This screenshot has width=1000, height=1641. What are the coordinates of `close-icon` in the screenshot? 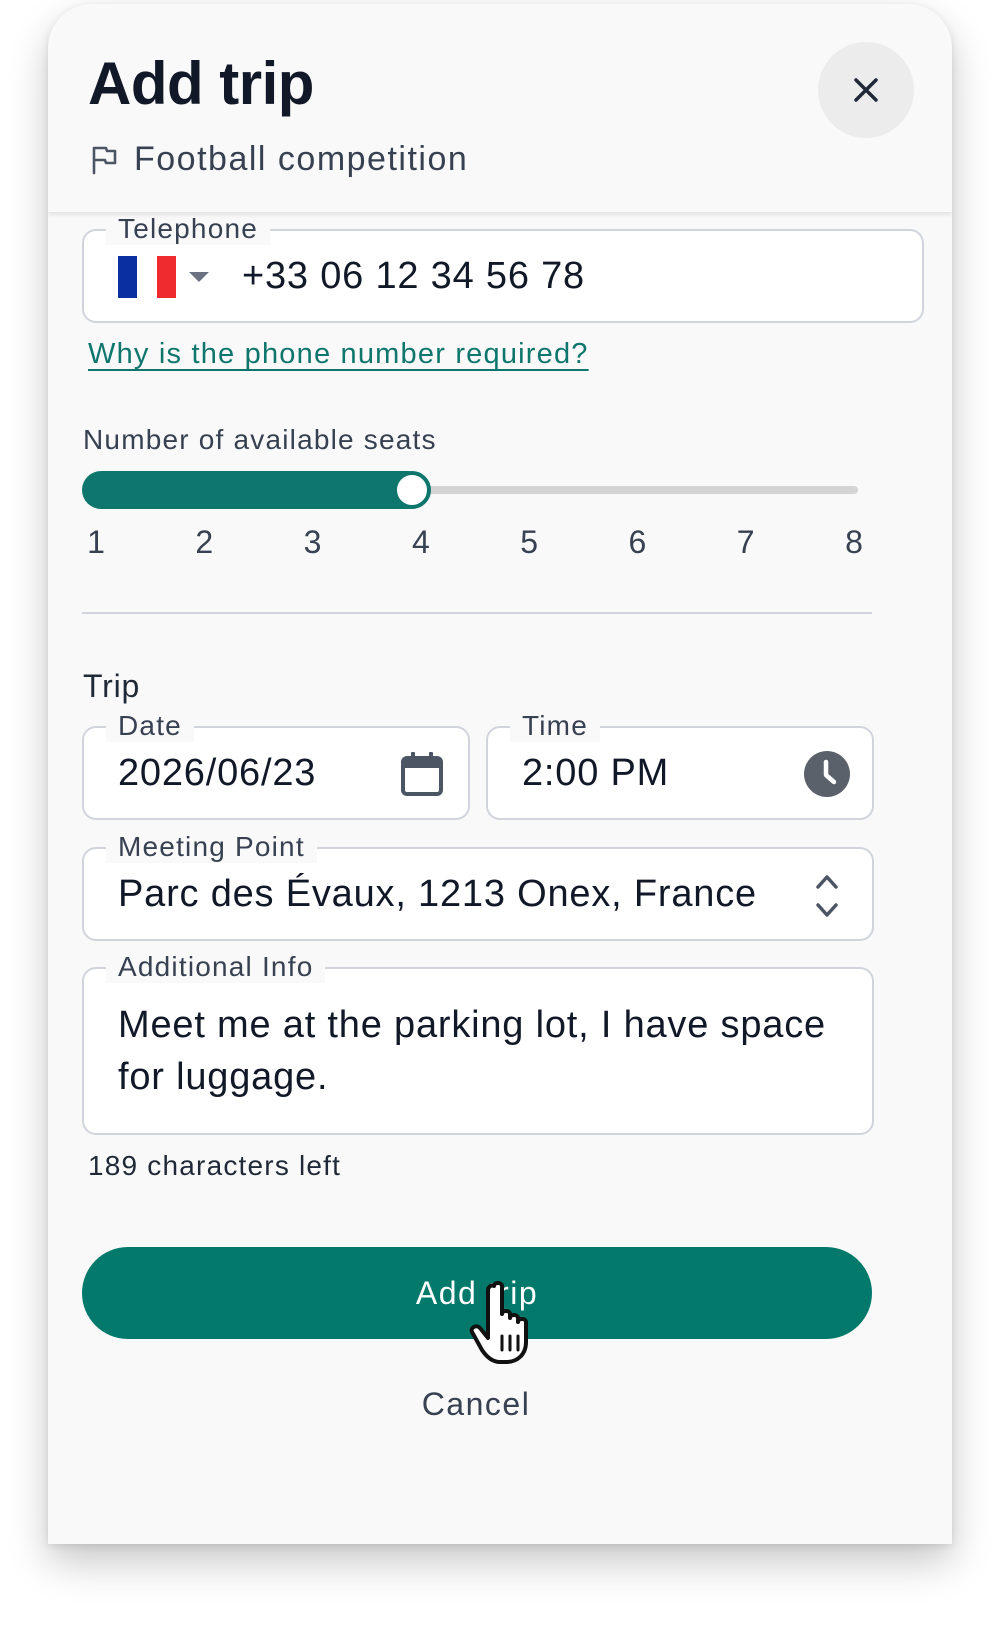 It's located at (866, 90).